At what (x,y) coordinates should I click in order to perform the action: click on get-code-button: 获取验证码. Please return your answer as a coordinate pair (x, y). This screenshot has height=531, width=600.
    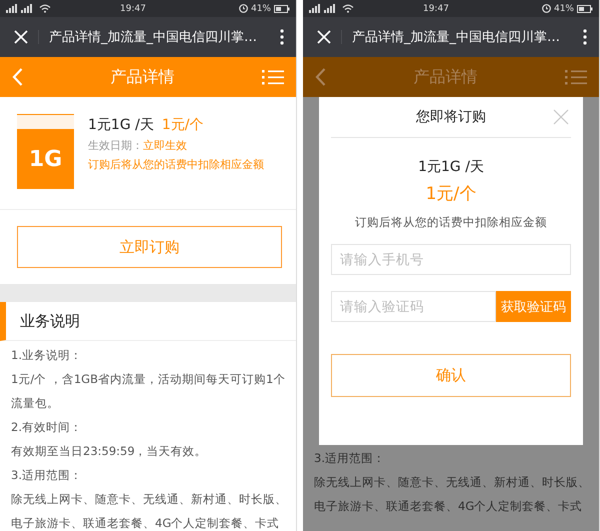
    Looking at the image, I should click on (533, 306).